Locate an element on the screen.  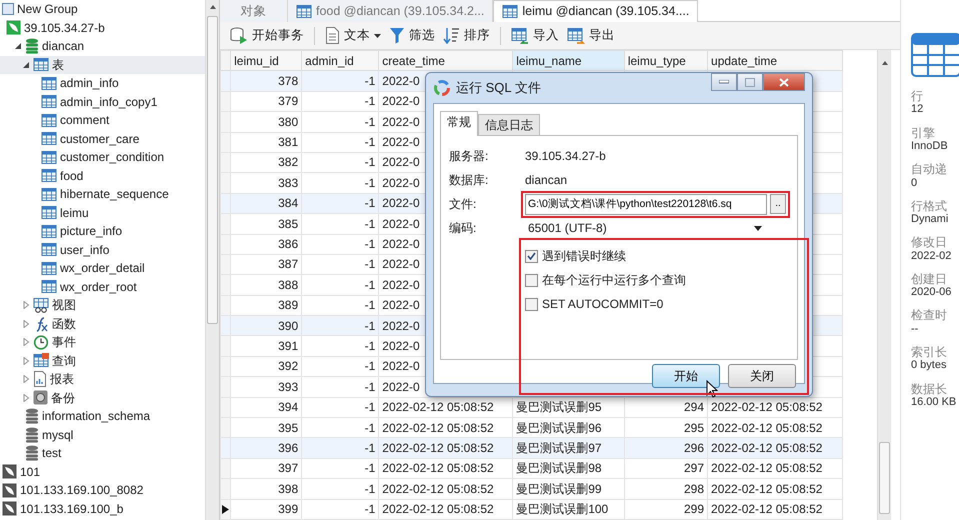
tree-item: 101 is located at coordinates (102, 471).